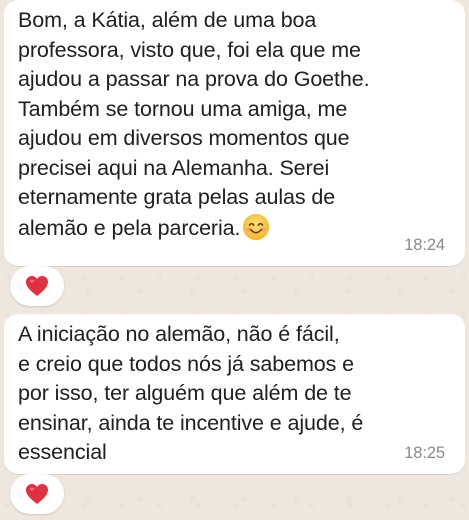 The image size is (469, 520). I want to click on message-timestamp: 18:25, so click(424, 452).